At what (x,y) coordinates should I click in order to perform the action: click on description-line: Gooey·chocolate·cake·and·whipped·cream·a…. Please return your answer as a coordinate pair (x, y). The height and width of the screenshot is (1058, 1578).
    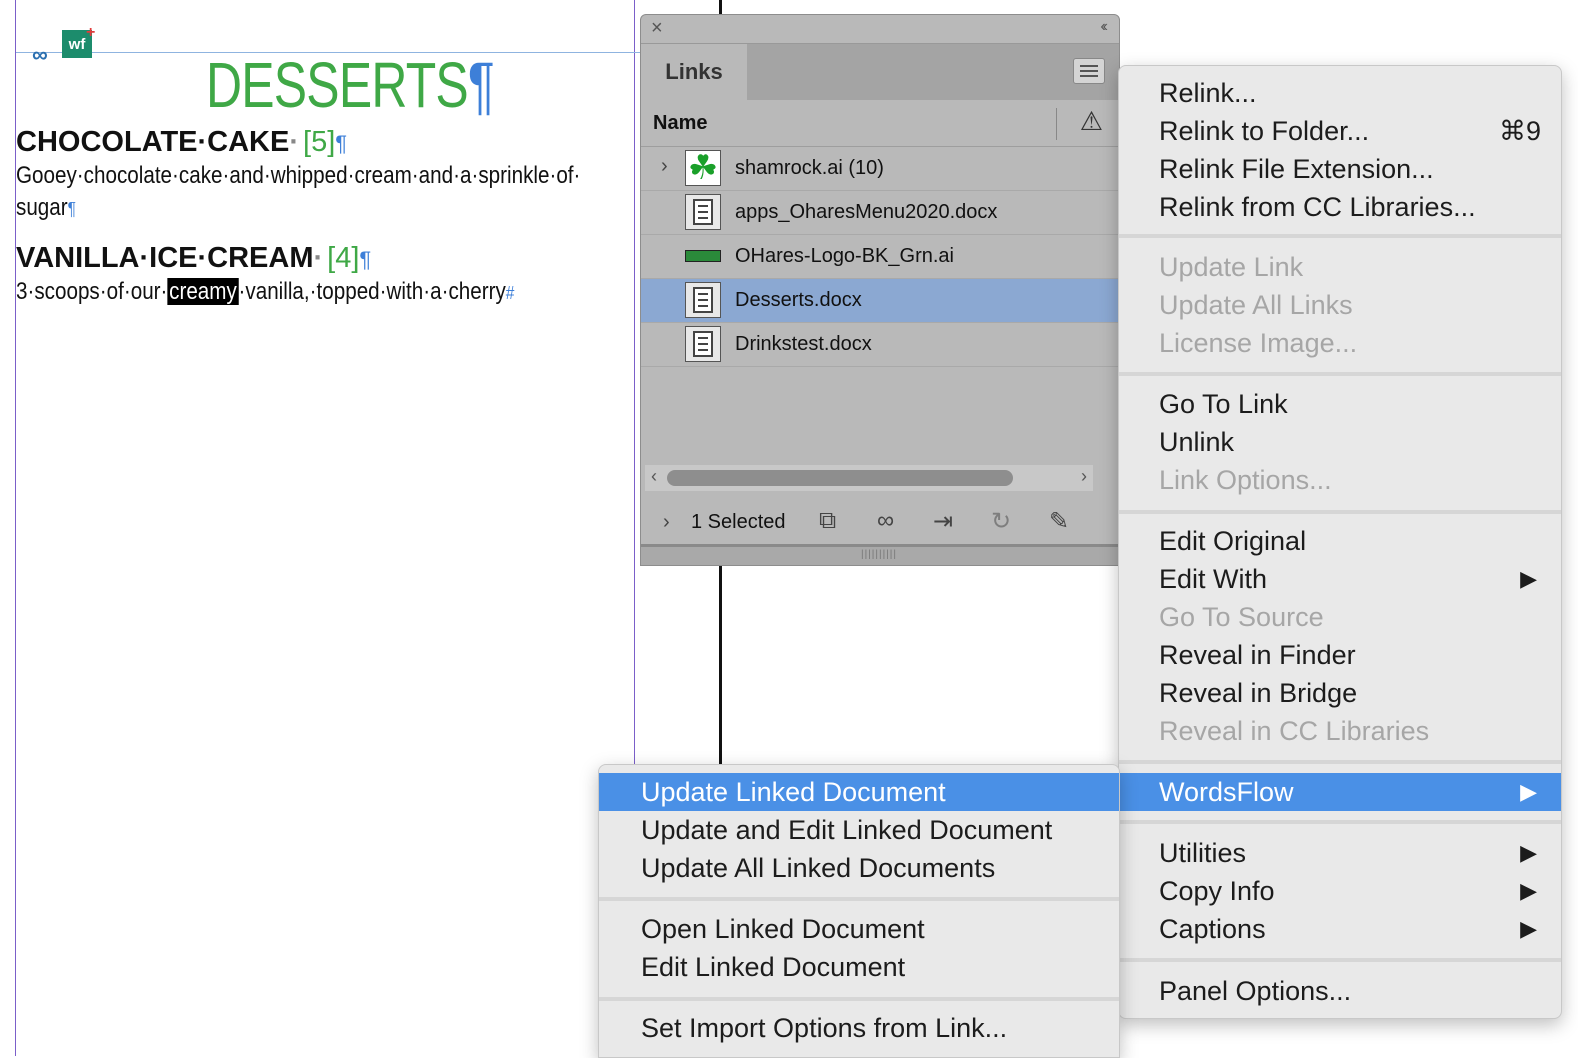
    Looking at the image, I should click on (298, 175).